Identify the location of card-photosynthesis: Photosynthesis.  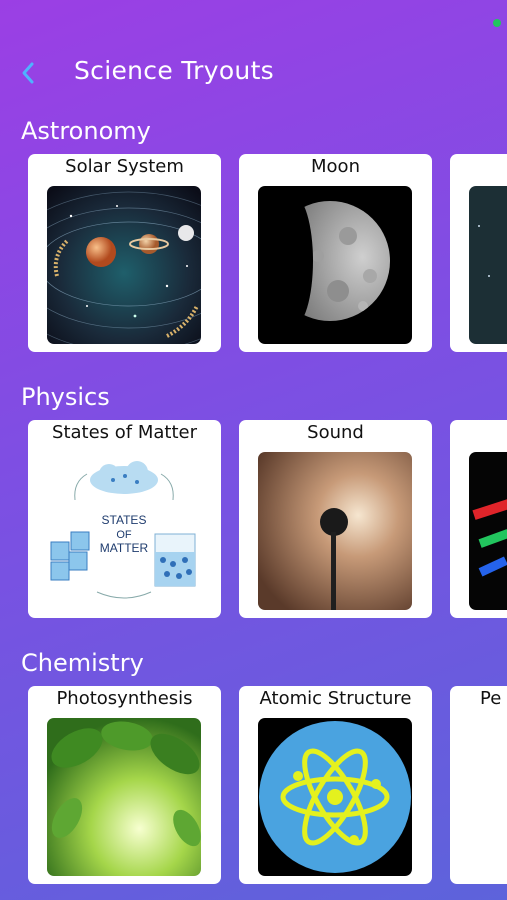
(124, 785).